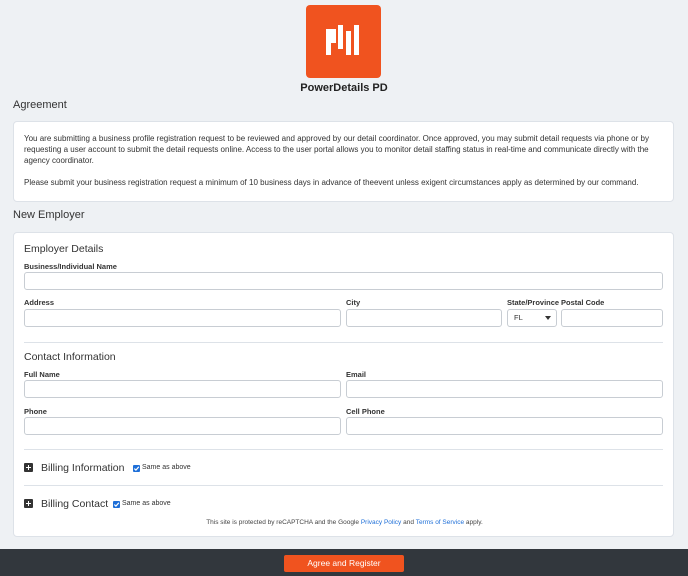 The height and width of the screenshot is (576, 688). I want to click on brand-logo, so click(343, 41).